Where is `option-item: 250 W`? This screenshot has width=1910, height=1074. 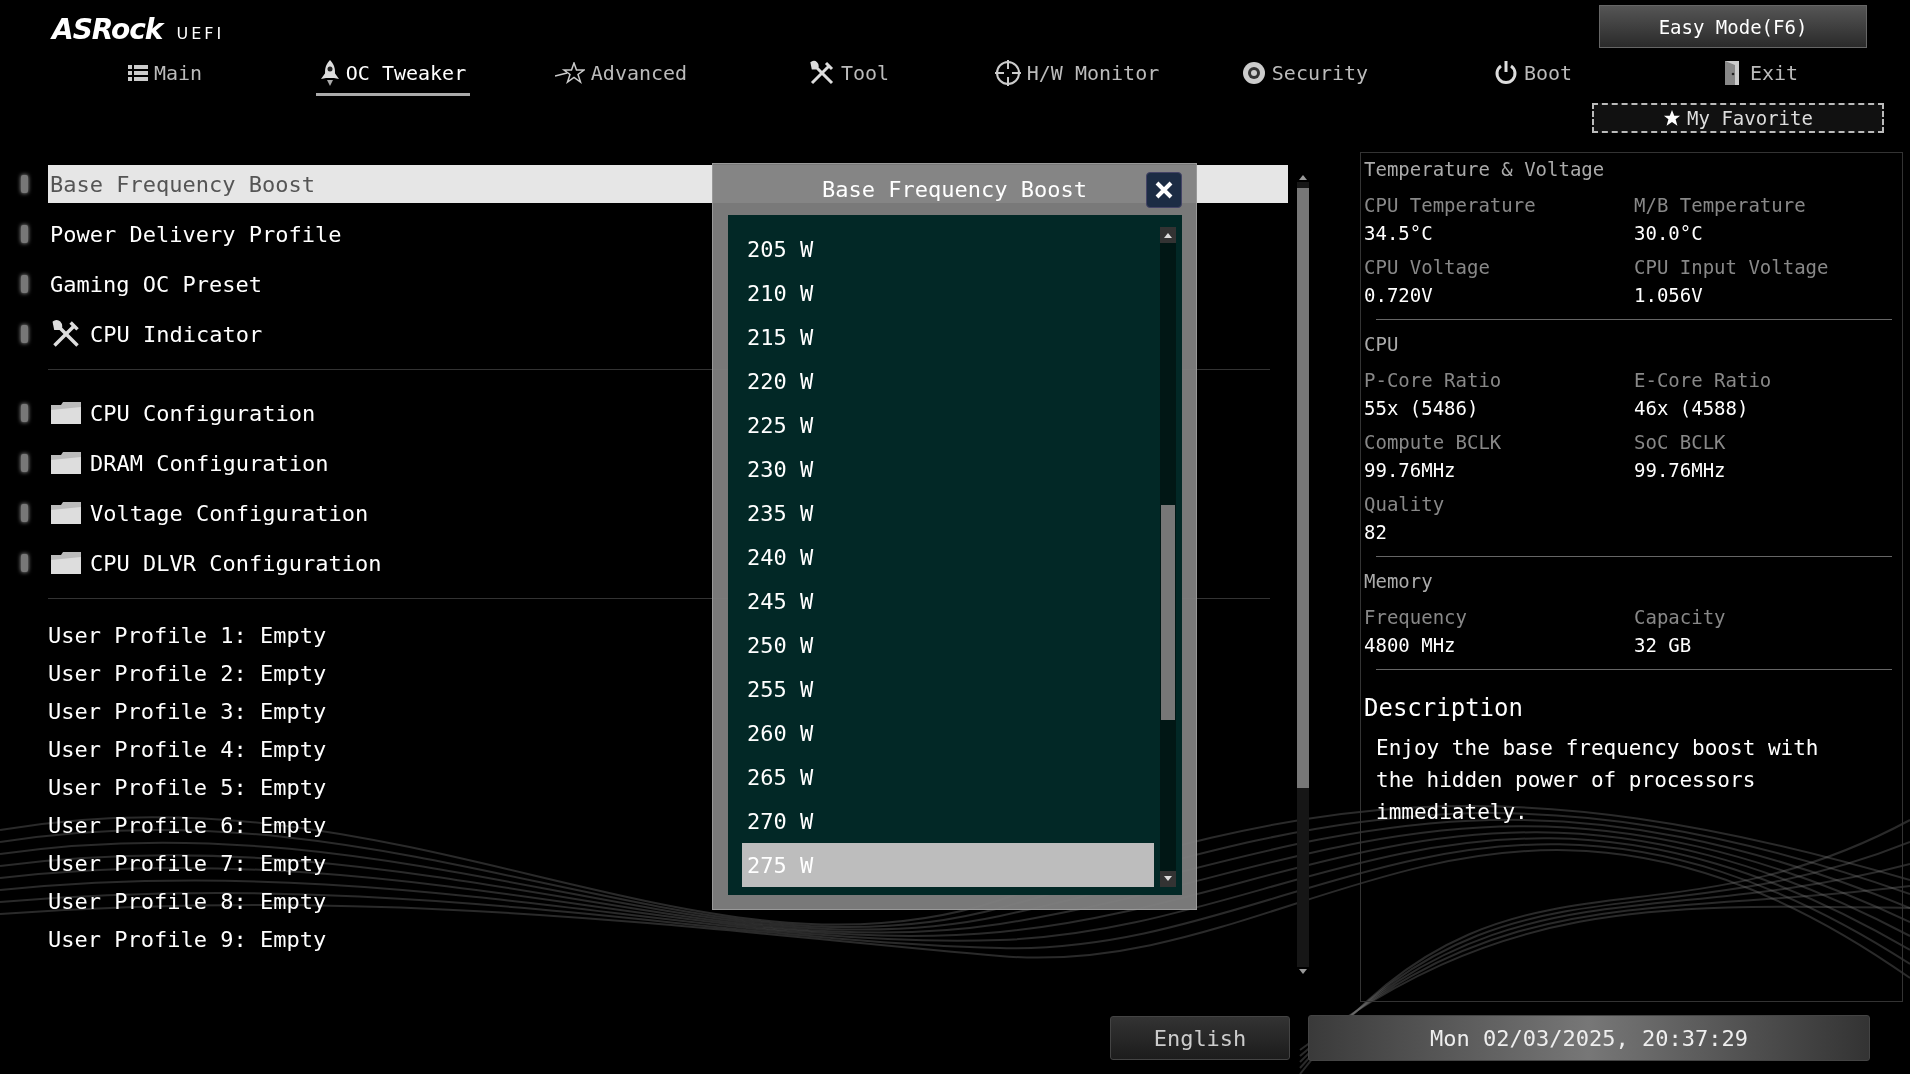 option-item: 250 W is located at coordinates (948, 645).